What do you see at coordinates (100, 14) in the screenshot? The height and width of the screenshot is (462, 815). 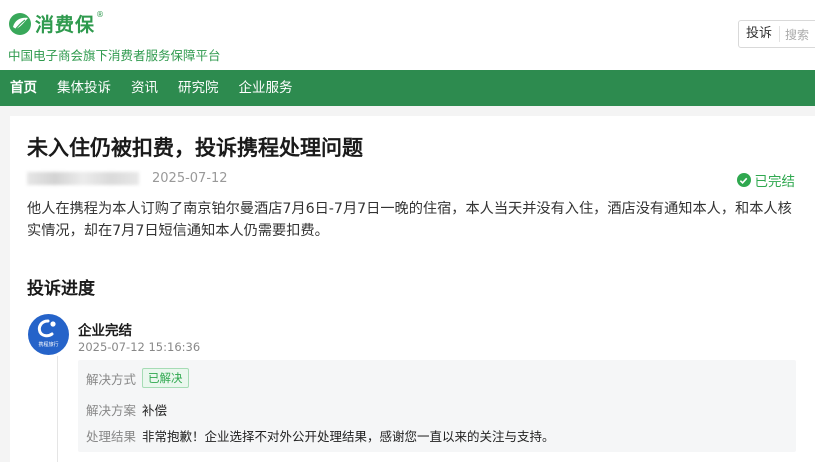 I see `logo-registered-mark: ®` at bounding box center [100, 14].